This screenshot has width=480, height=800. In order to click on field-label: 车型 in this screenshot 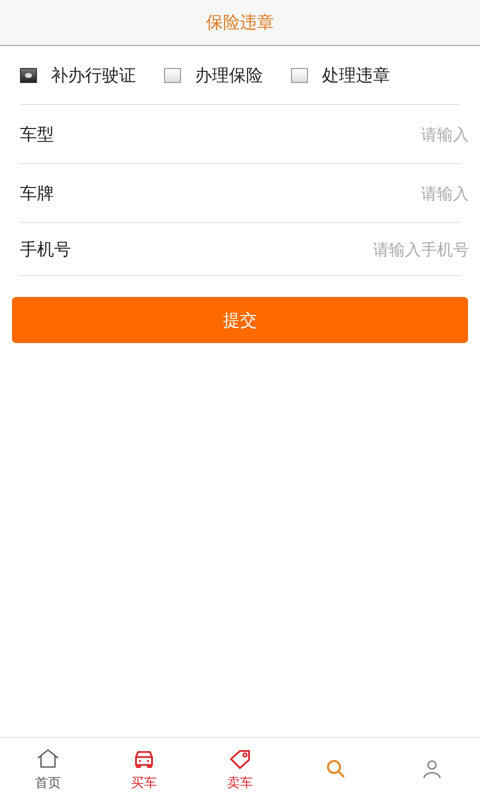, I will do `click(37, 135)`.